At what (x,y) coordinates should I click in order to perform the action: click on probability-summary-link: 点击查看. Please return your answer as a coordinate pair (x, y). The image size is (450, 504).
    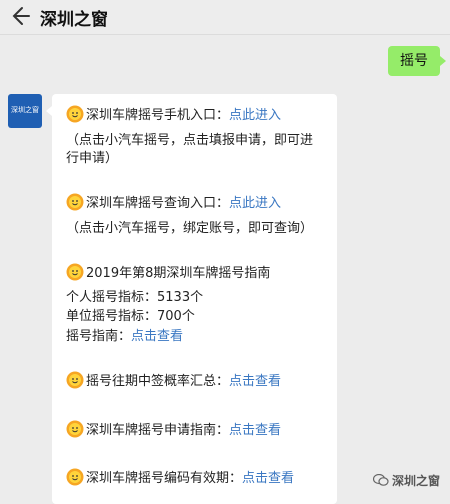
    Looking at the image, I should click on (255, 381).